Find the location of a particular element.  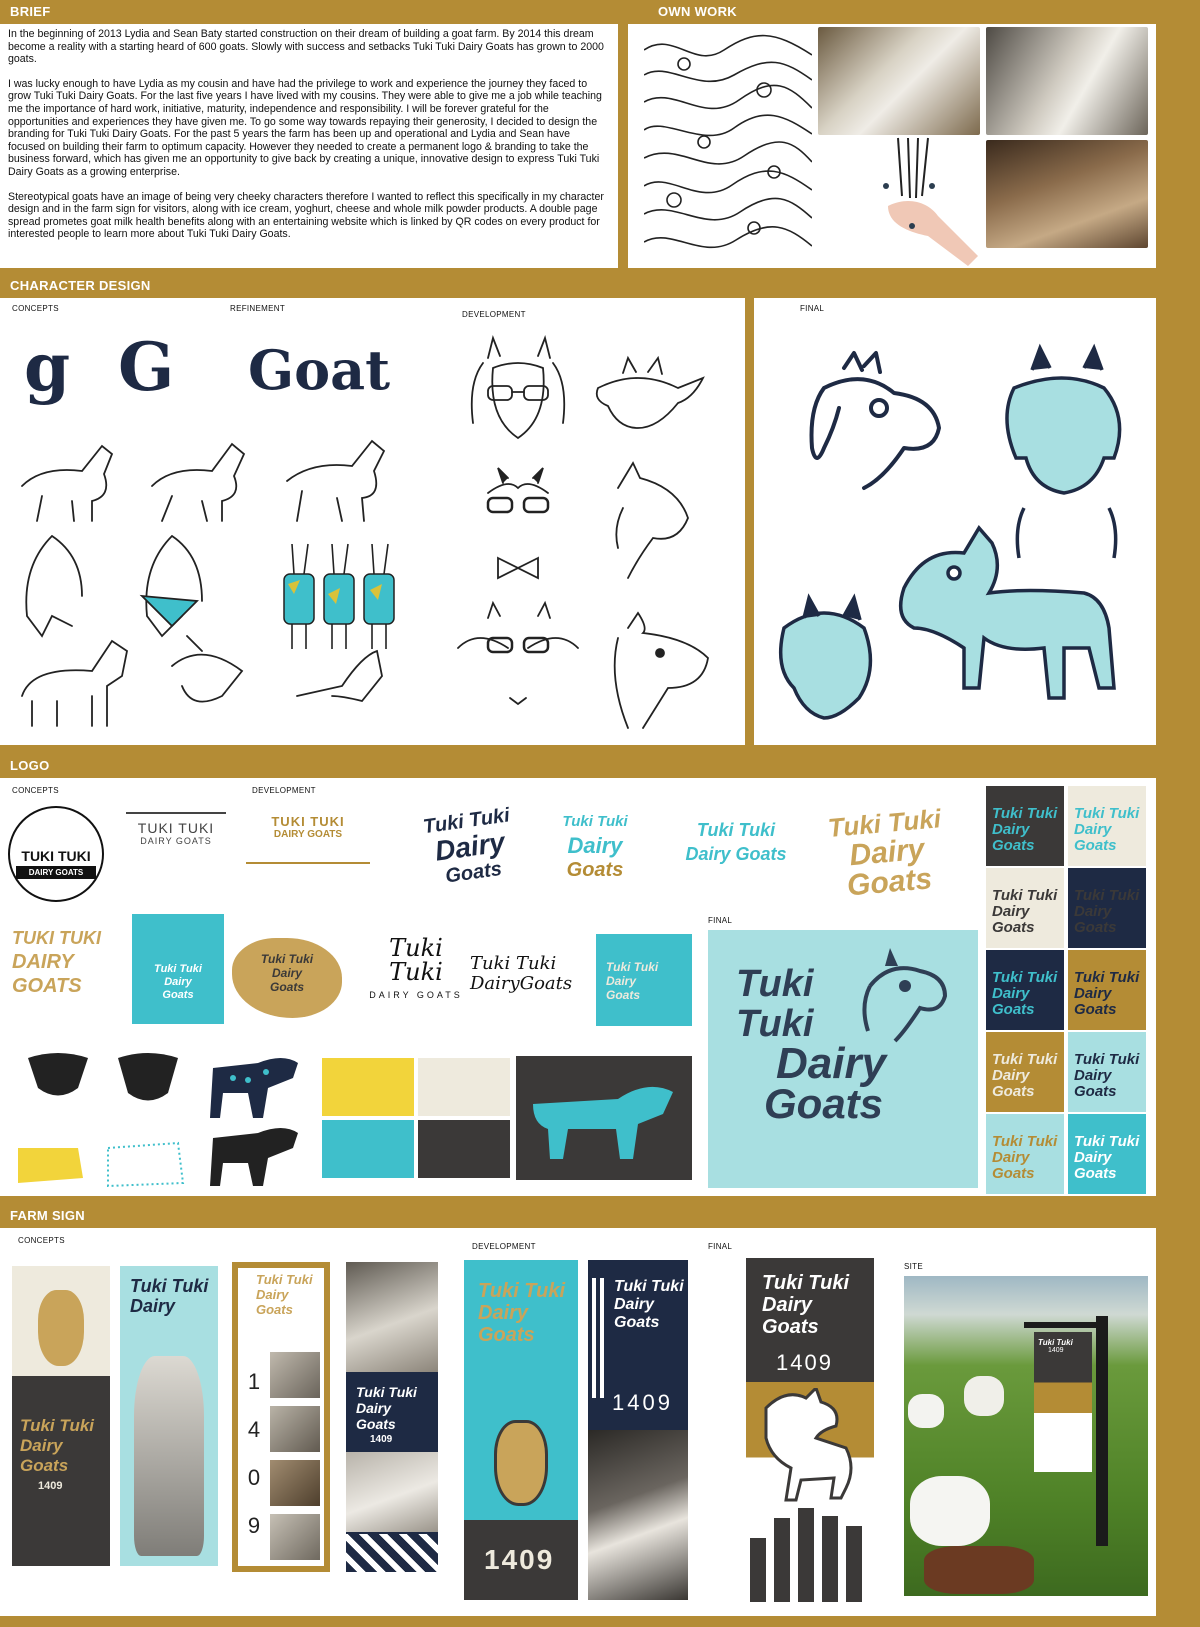

goat-photo-barn is located at coordinates (1067, 81).